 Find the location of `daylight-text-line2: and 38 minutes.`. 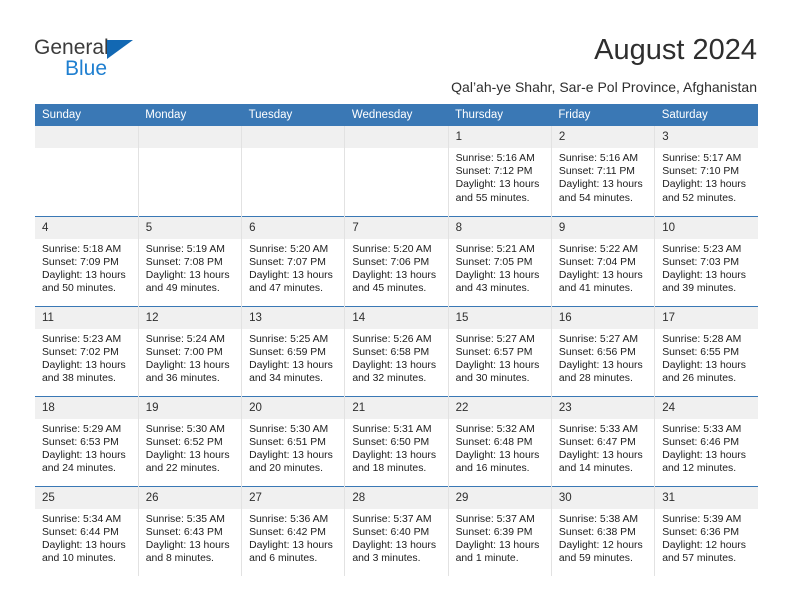

daylight-text-line2: and 38 minutes. is located at coordinates (79, 379).